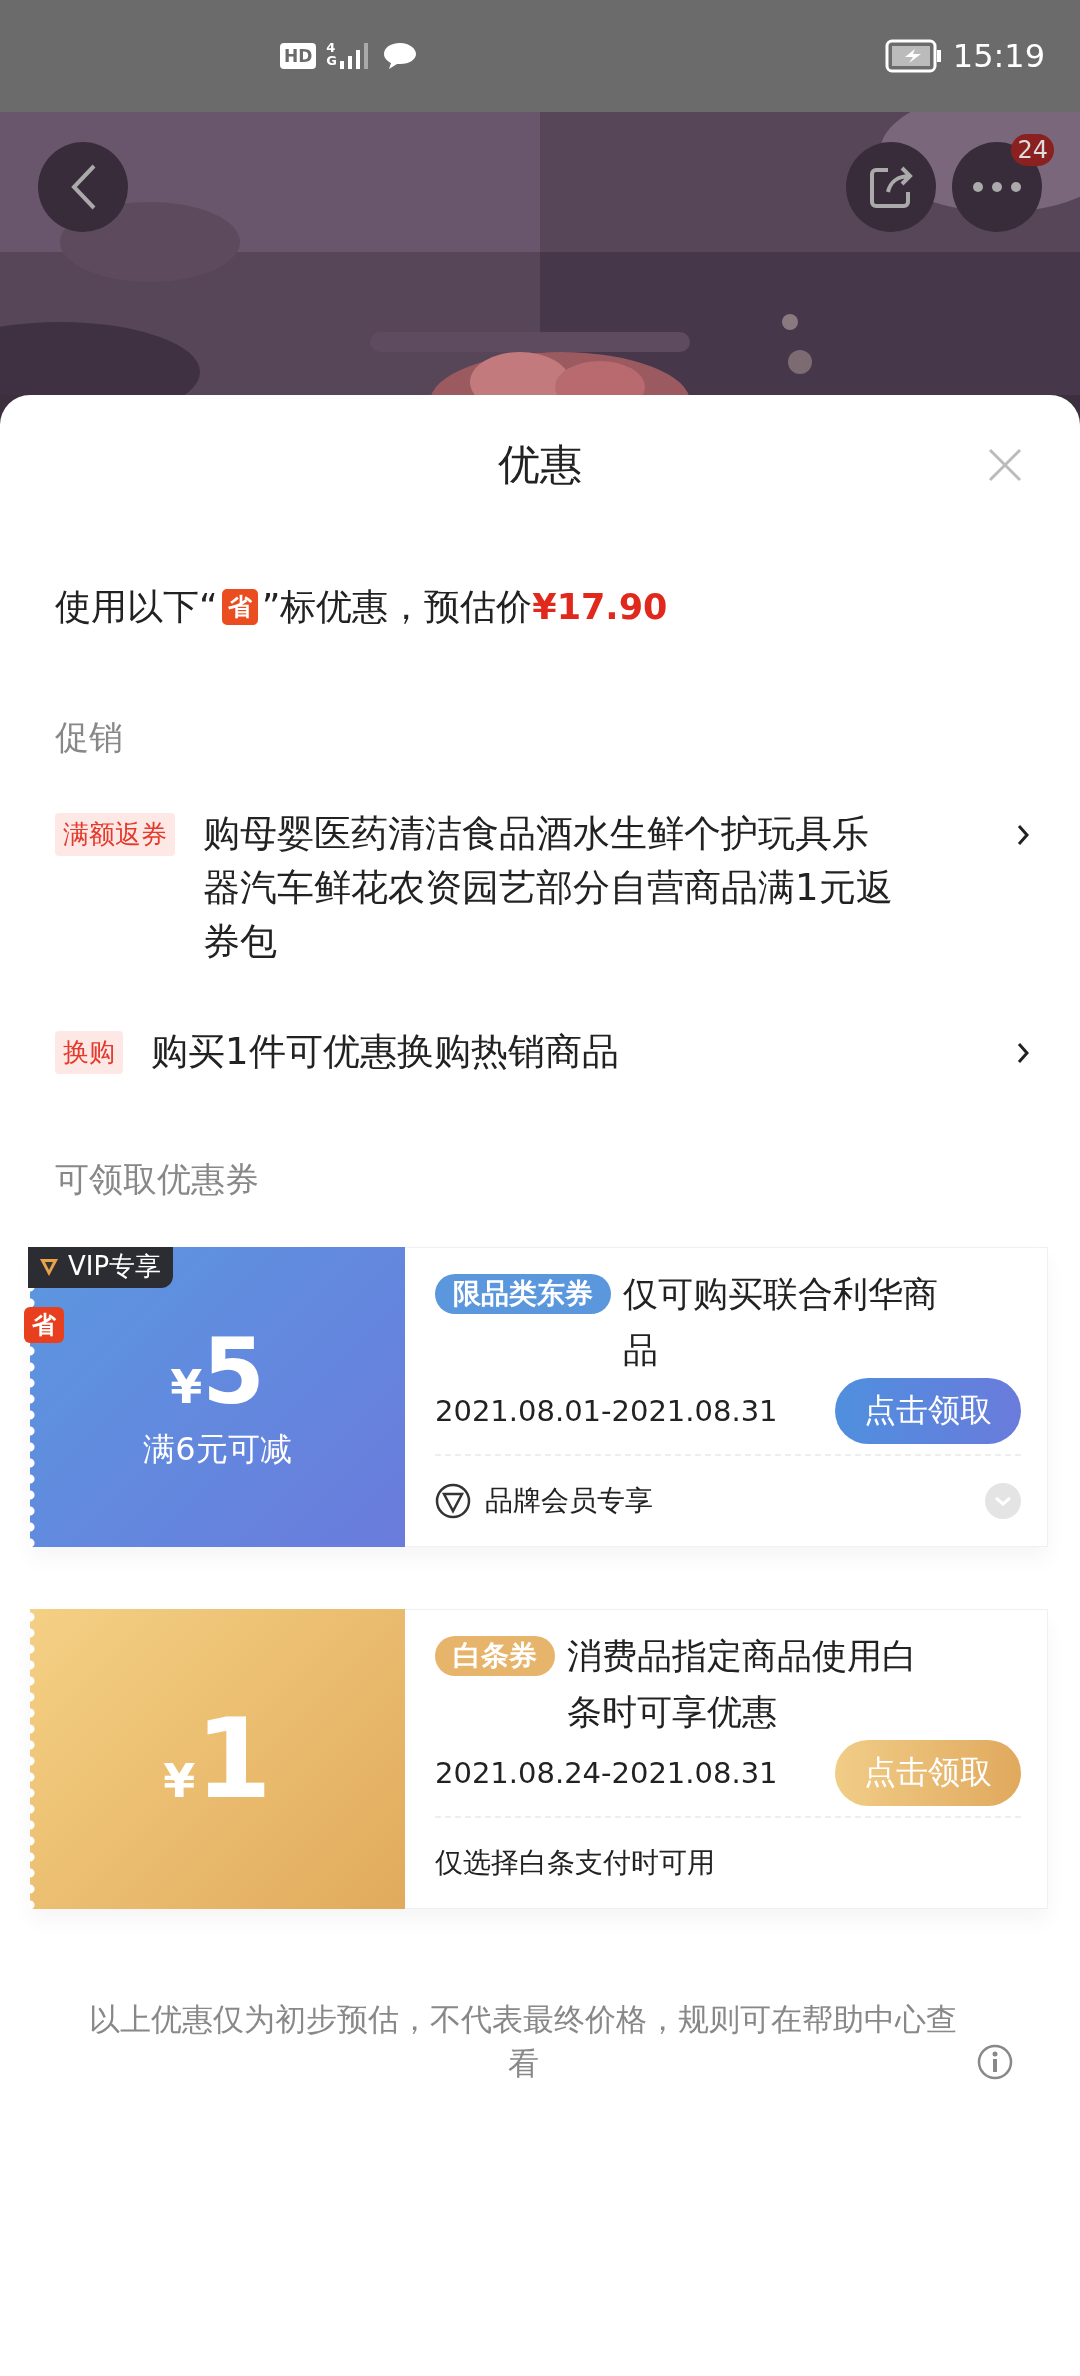 The image size is (1080, 2376). What do you see at coordinates (233, 1759) in the screenshot?
I see `coupon-amount: 1` at bounding box center [233, 1759].